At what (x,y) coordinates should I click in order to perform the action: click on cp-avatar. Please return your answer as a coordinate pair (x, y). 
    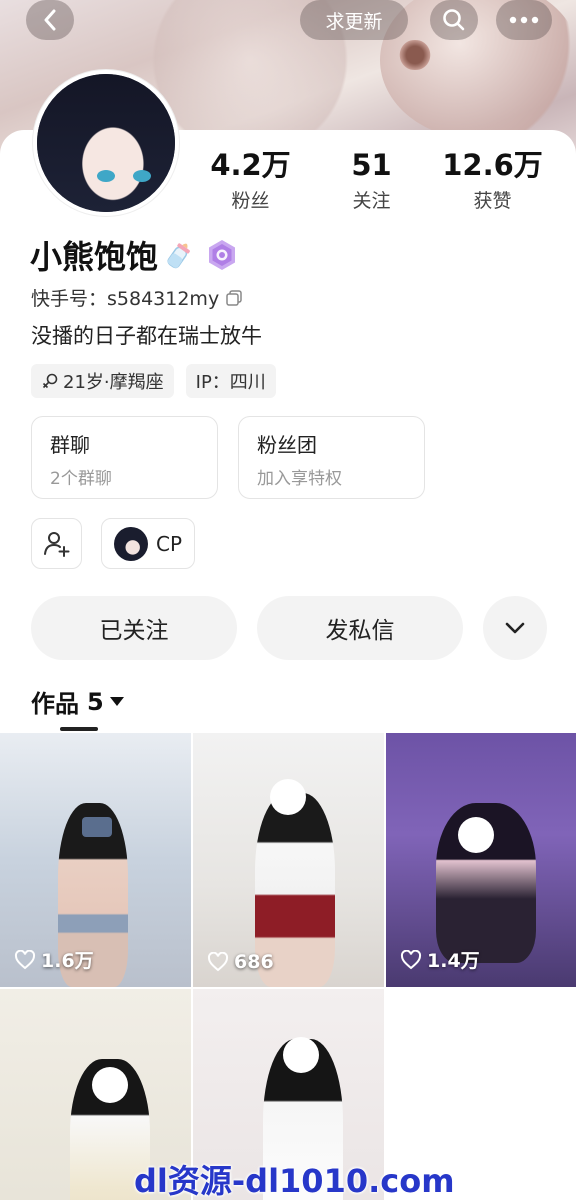
    Looking at the image, I should click on (131, 543).